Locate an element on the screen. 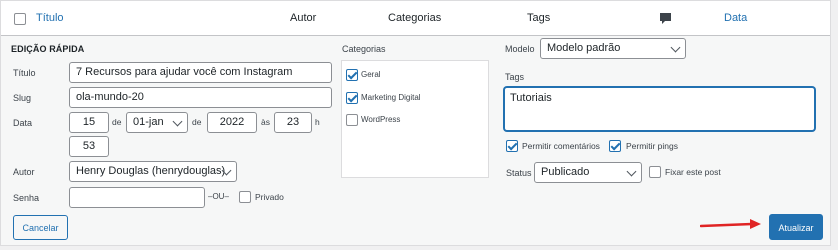 This screenshot has width=838, height=250. month-select: 01-jan is located at coordinates (157, 122).